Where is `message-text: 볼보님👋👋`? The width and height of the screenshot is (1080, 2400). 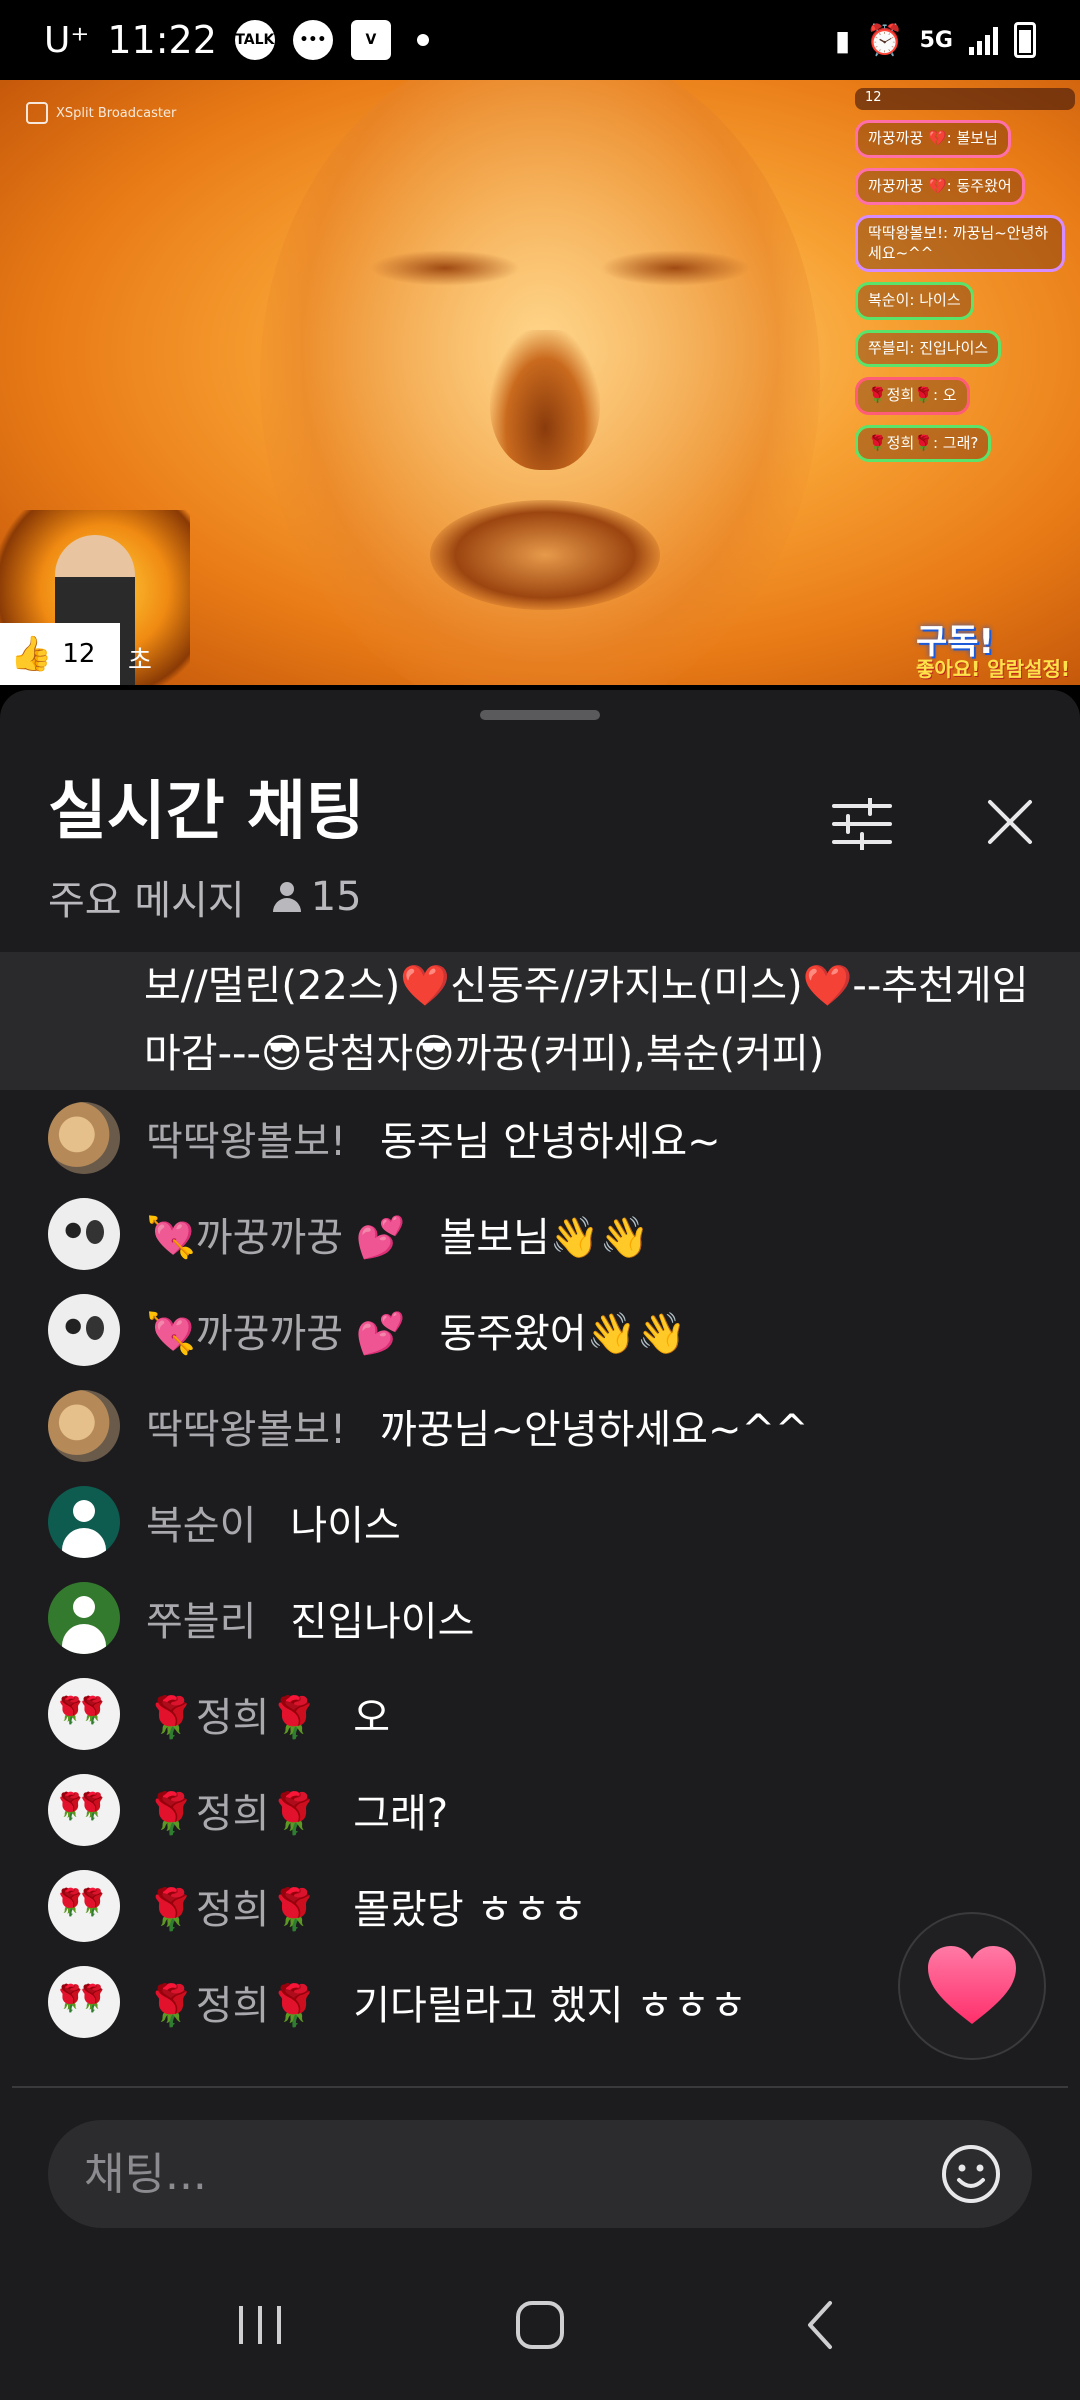 message-text: 볼보님👋👋 is located at coordinates (544, 1238).